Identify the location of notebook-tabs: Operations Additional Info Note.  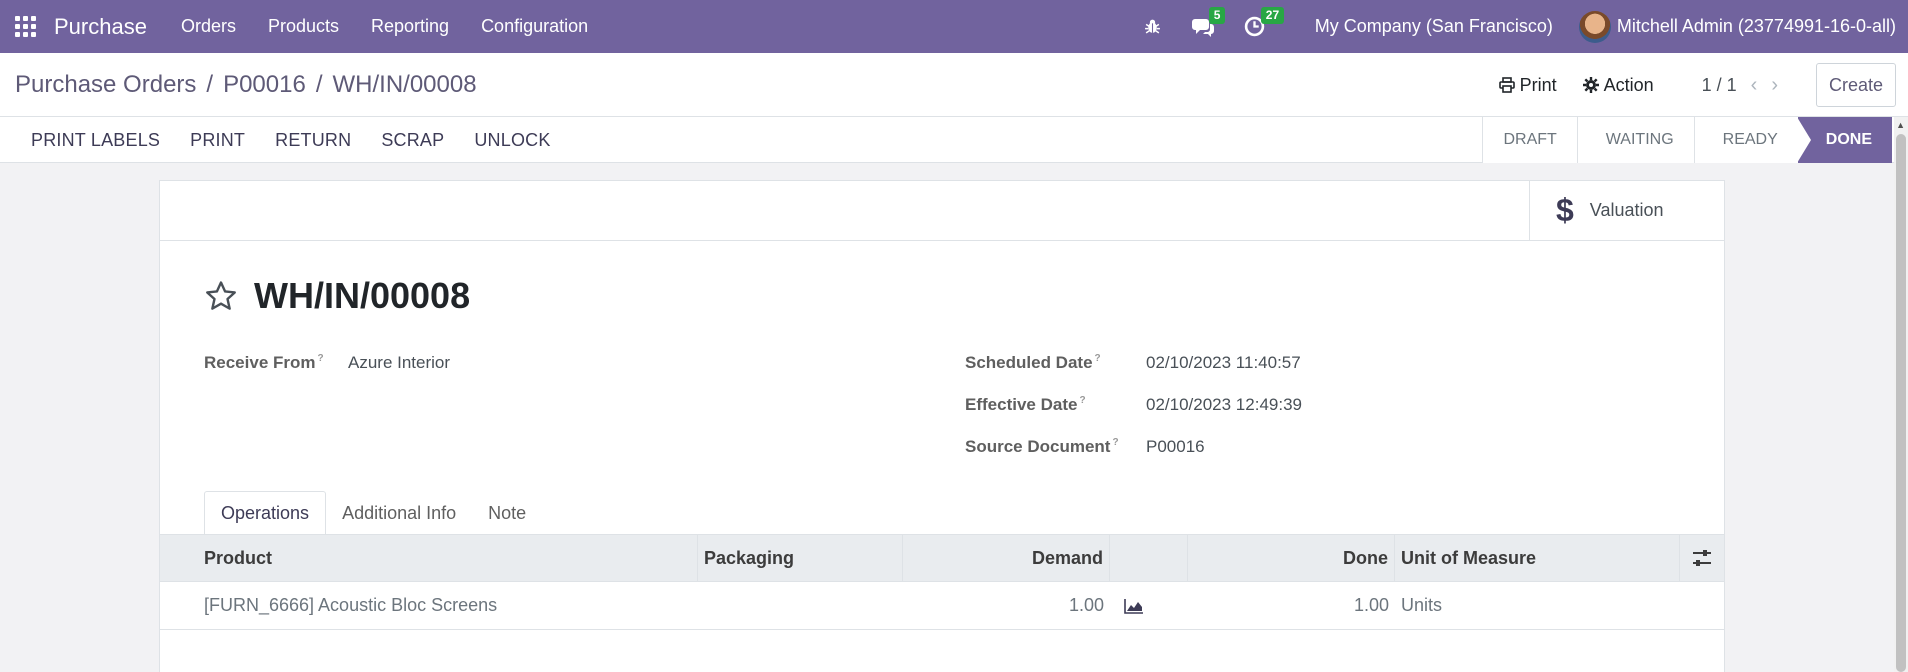
(373, 513).